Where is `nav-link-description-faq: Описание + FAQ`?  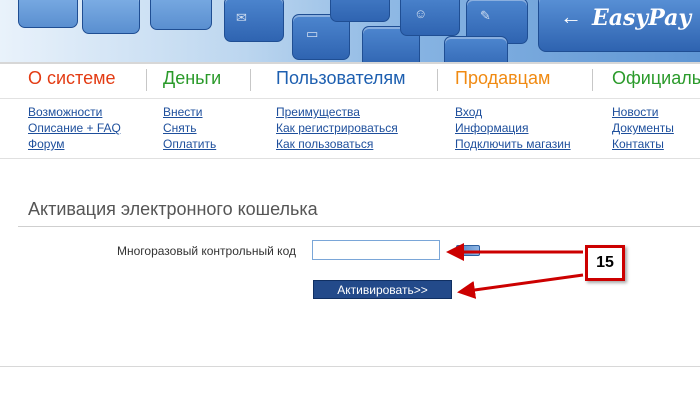 nav-link-description-faq: Описание + FAQ is located at coordinates (74, 128).